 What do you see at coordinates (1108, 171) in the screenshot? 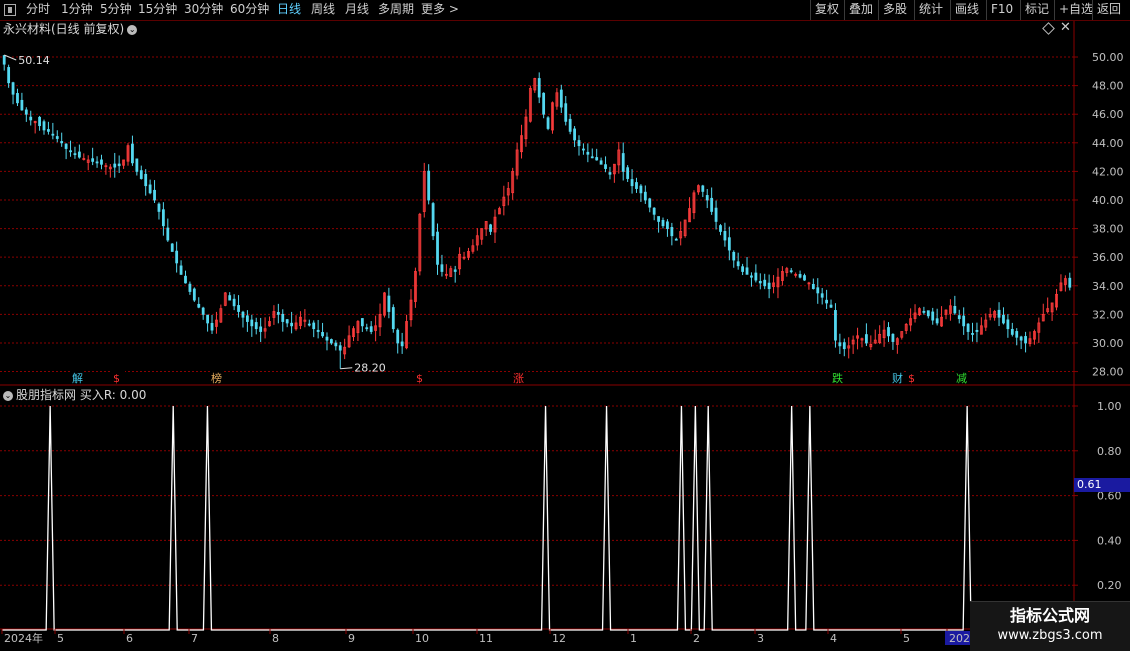
I see `price-tick-label: 42.00` at bounding box center [1108, 171].